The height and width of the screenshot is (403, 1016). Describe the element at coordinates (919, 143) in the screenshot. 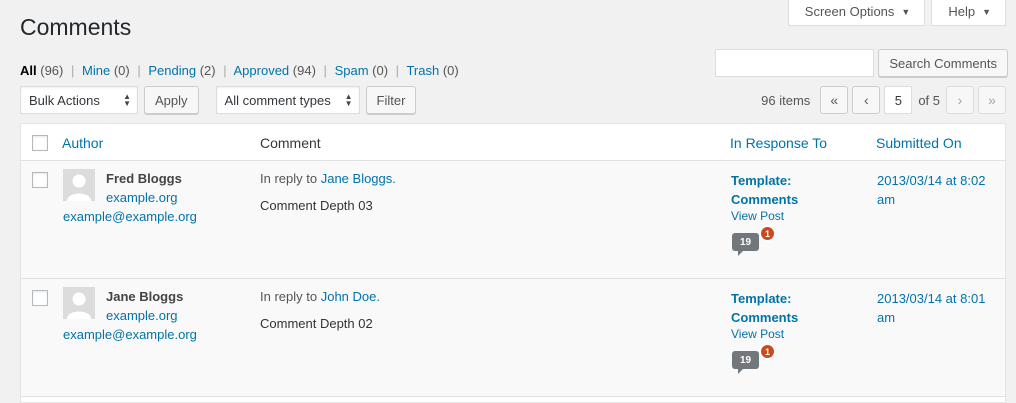

I see `column-submitted-on: Submitted On` at that location.